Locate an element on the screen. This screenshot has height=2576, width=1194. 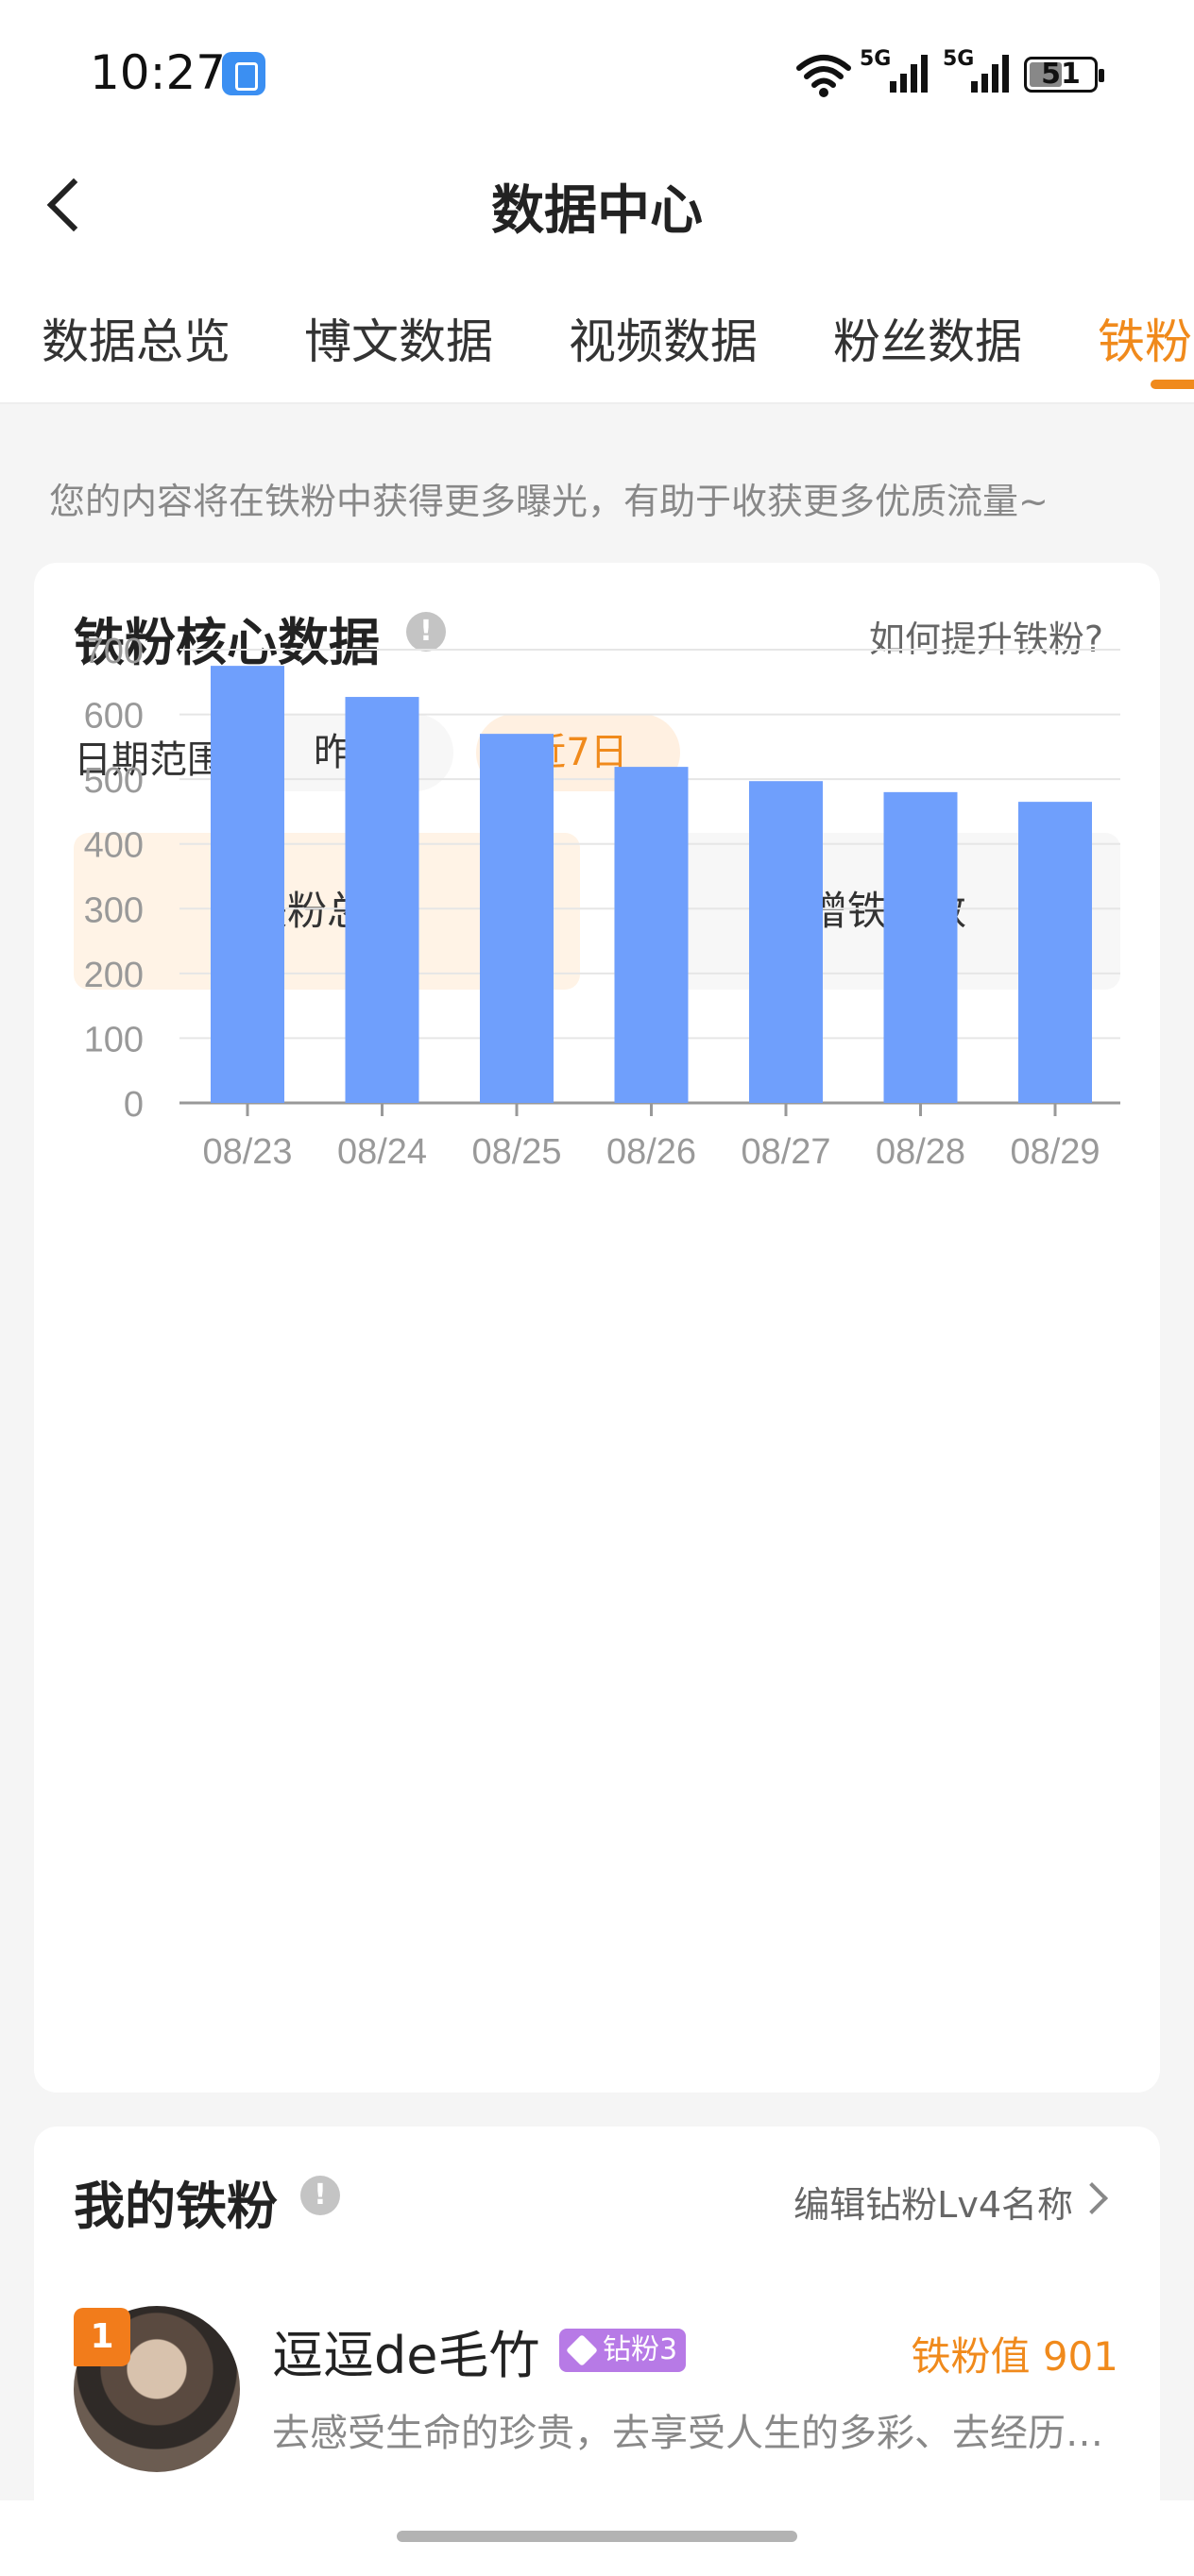
fans-info-icon: ! is located at coordinates (320, 2195).